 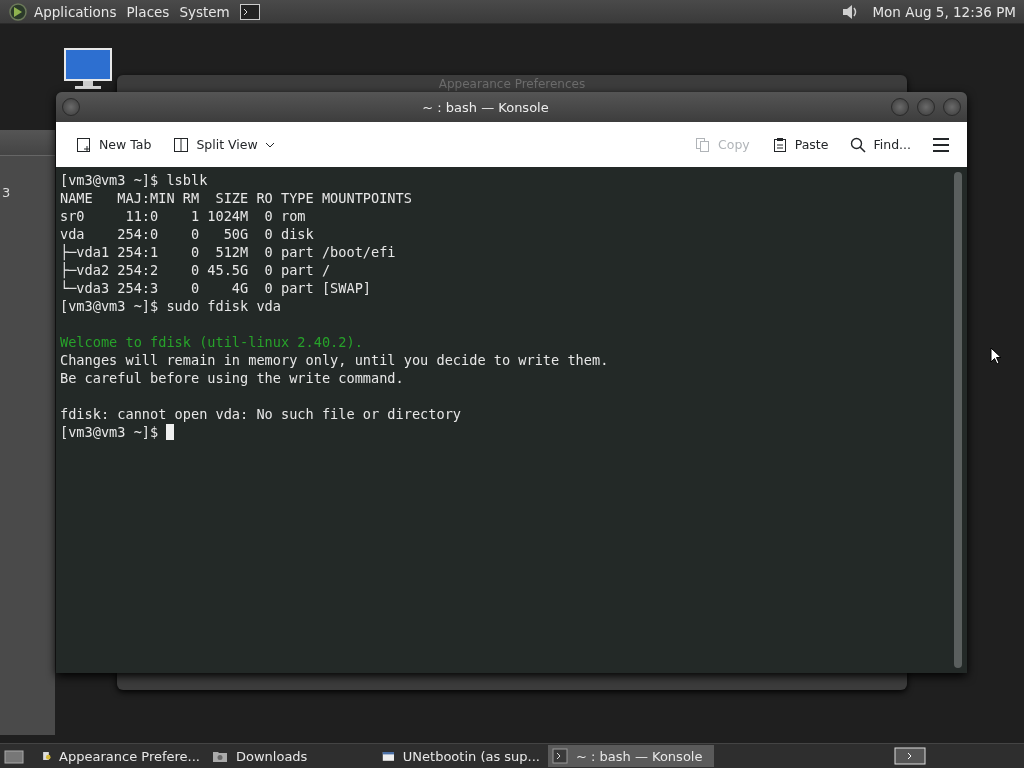 What do you see at coordinates (215, 288) in the screenshot?
I see `terminal-line: └─vda3 254:3 0 4G 0 part [SWAP]` at bounding box center [215, 288].